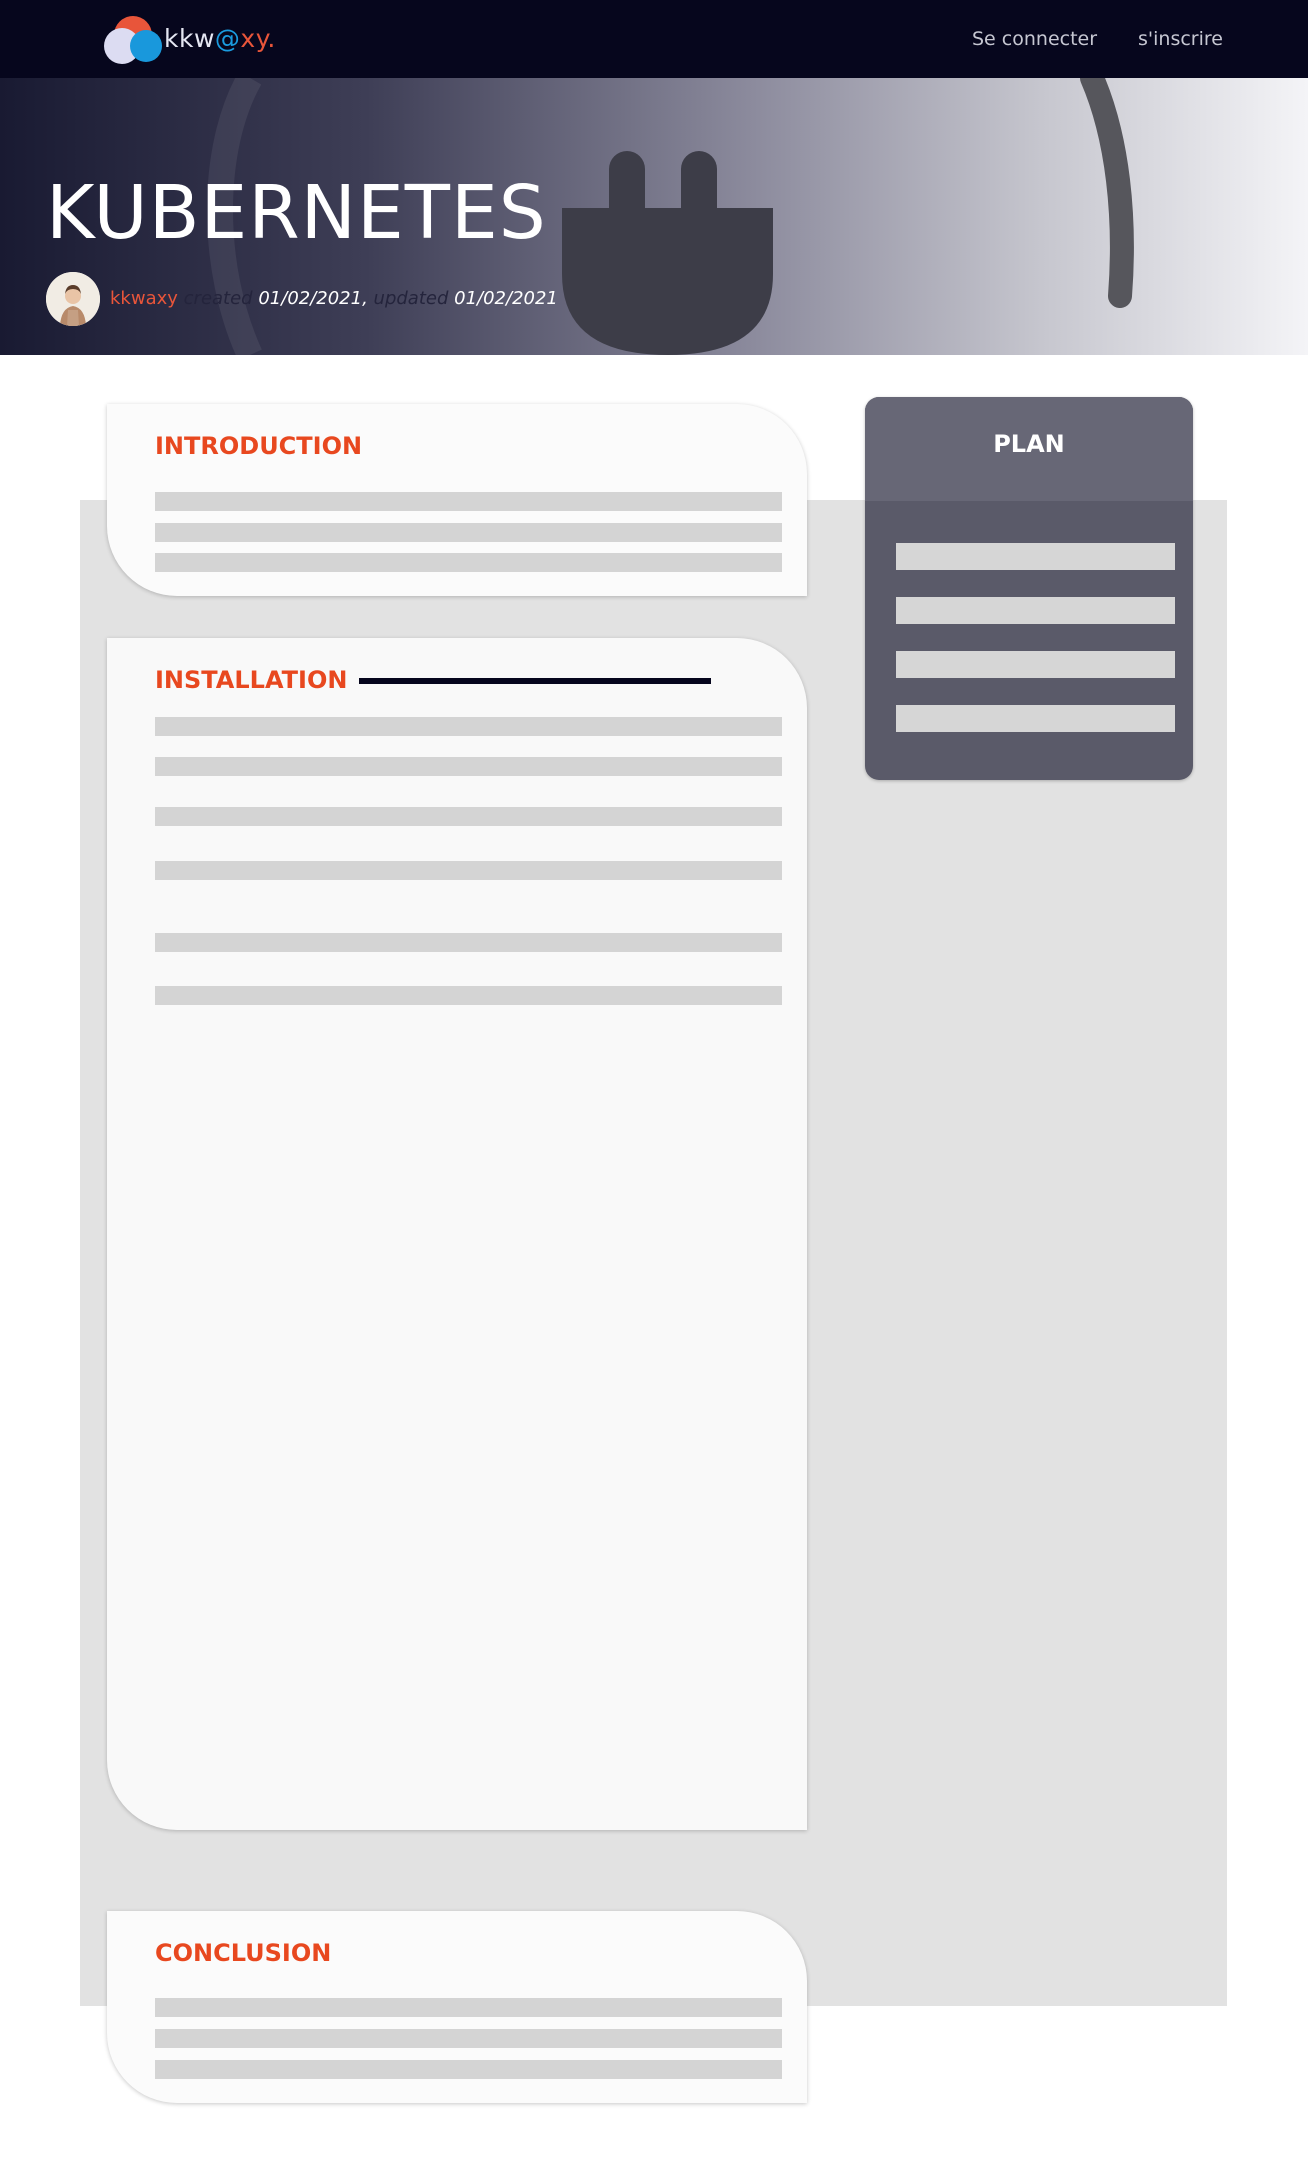  Describe the element at coordinates (411, 298) in the screenshot. I see `updated-label: updated` at that location.